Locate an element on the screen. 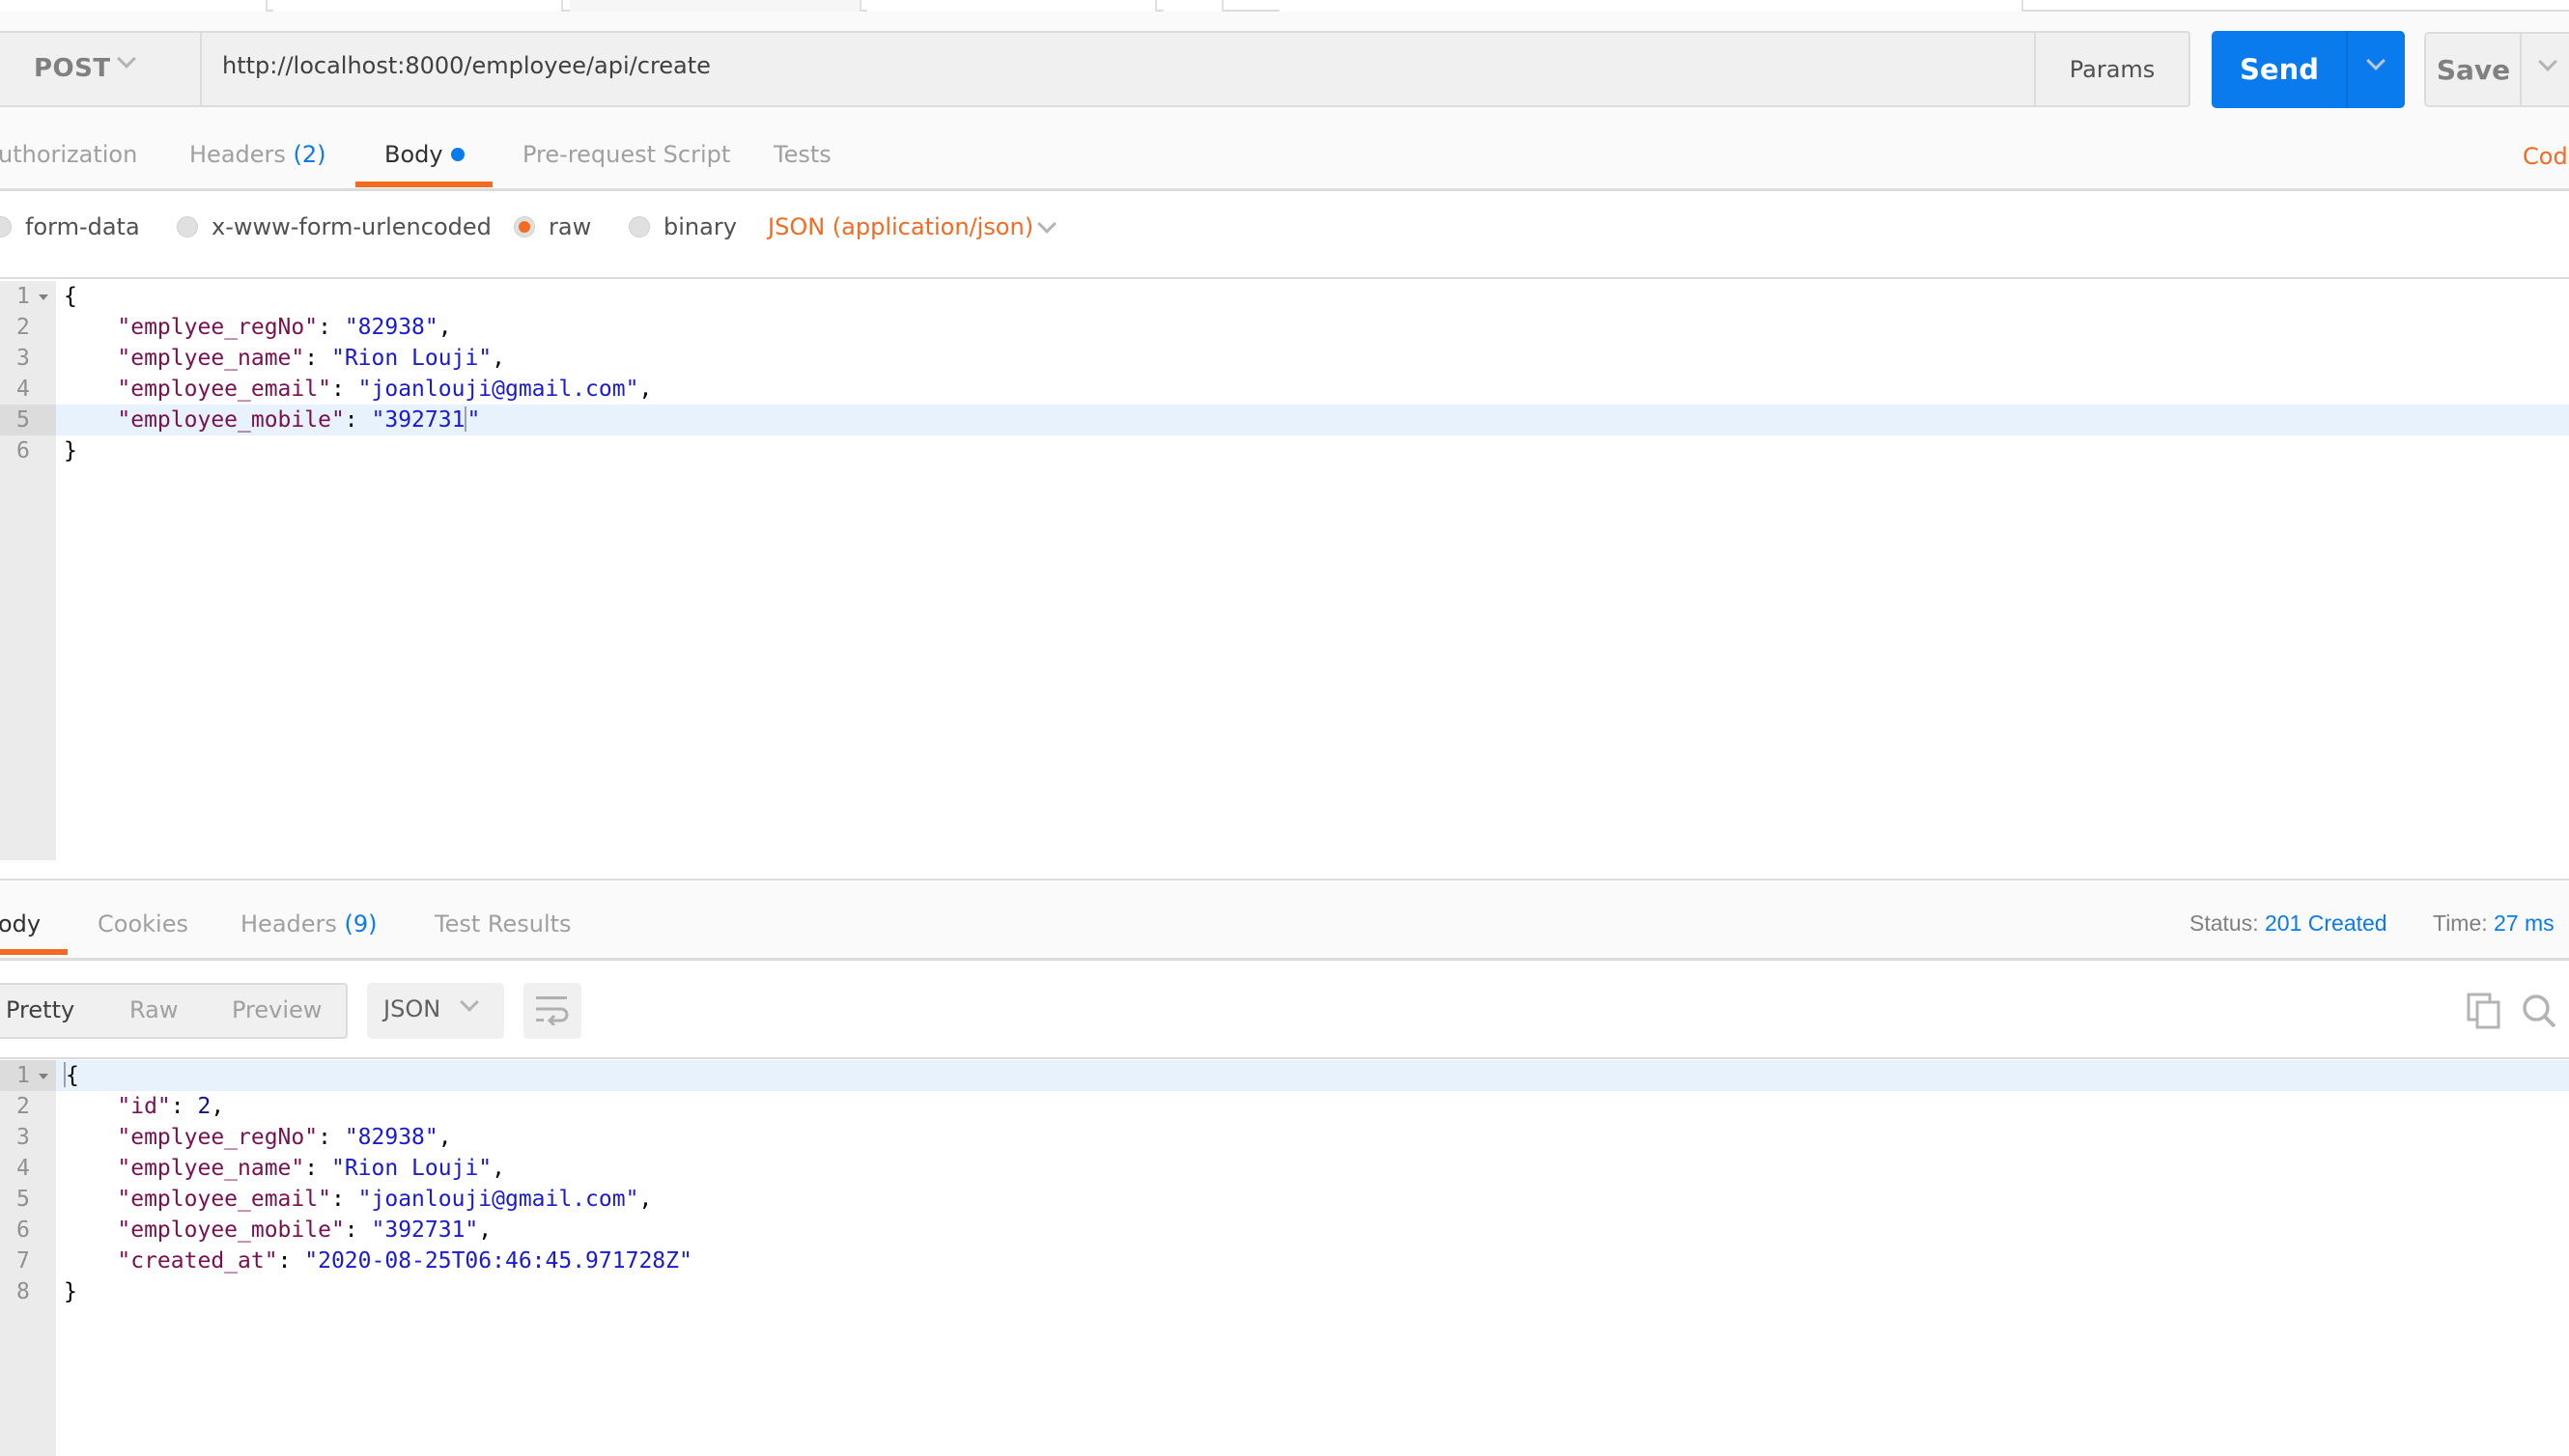  radio-x-www-form-urlencoded: x-www-form-urlencoded is located at coordinates (334, 227).